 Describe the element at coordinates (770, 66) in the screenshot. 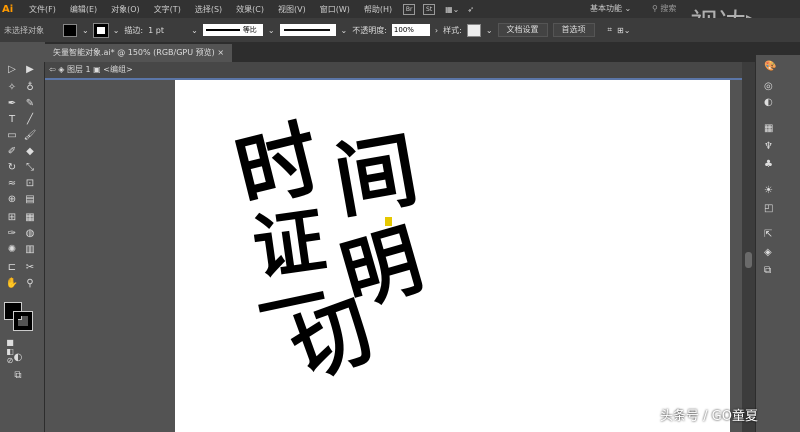

I see `color-panel-icon: 🎨` at that location.